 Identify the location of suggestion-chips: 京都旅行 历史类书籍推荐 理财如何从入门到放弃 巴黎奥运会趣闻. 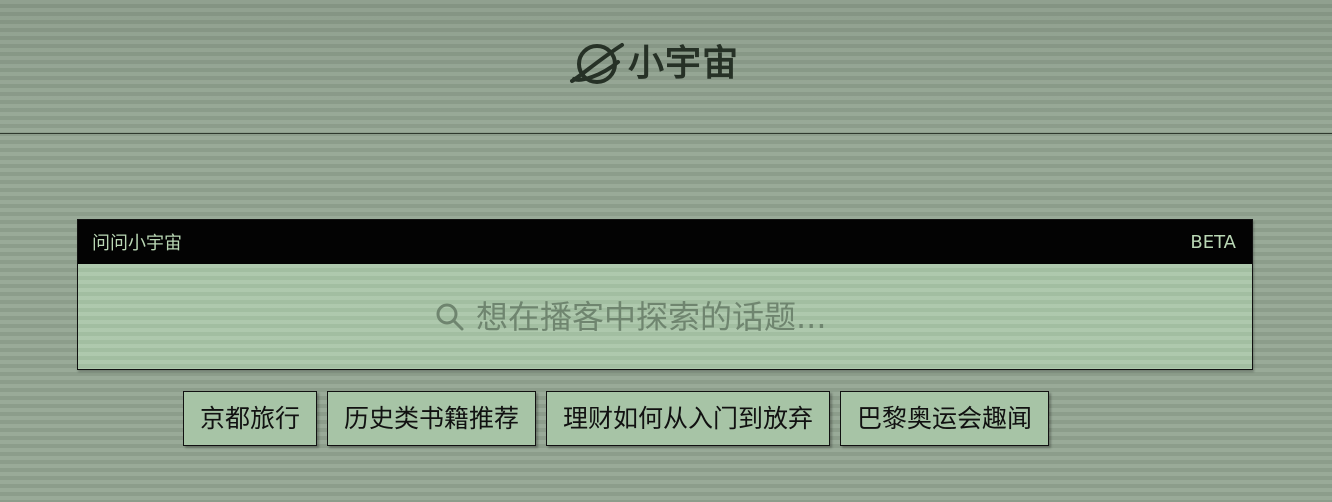
(616, 418).